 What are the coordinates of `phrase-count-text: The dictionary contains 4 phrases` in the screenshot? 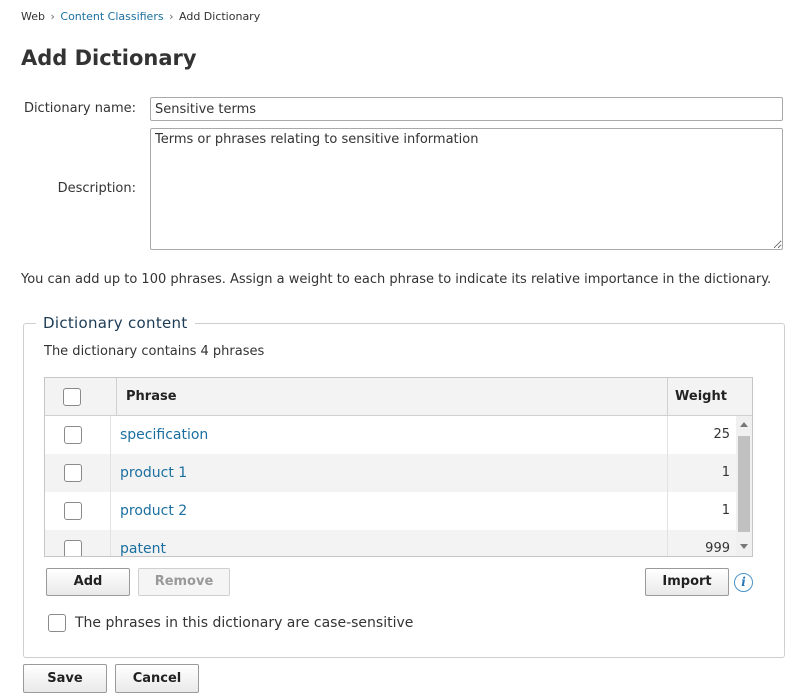 It's located at (154, 351).